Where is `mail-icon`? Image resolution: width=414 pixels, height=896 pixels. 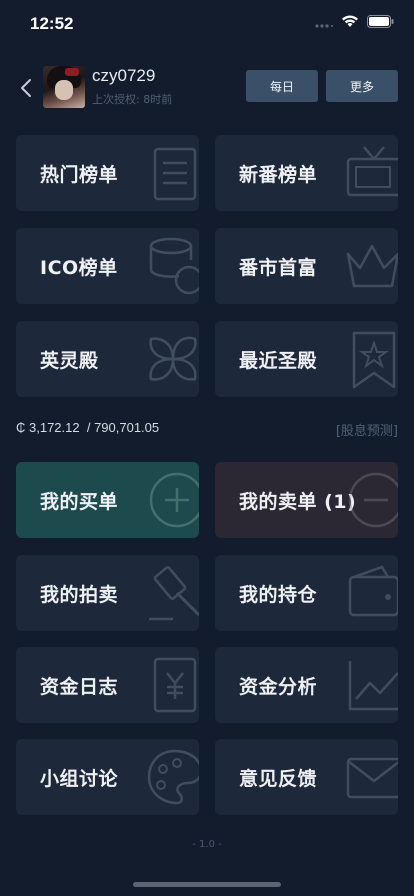
mail-icon is located at coordinates (372, 778).